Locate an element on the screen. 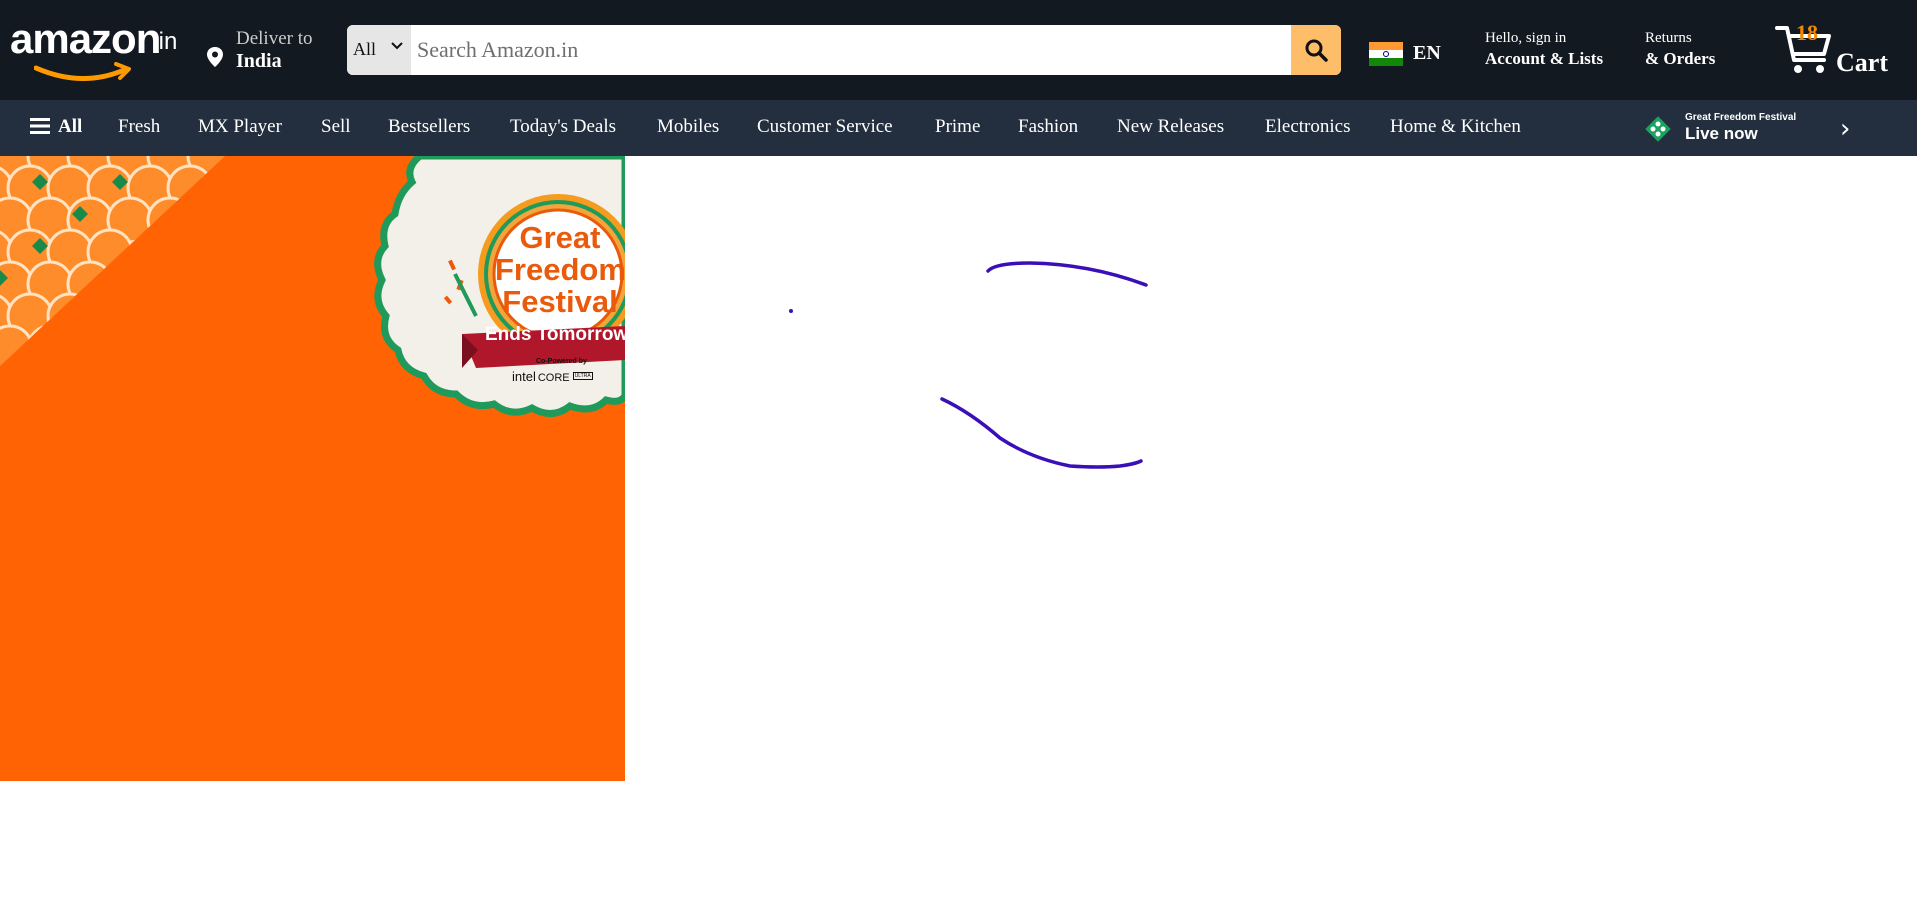 The height and width of the screenshot is (920, 1917). nav-item-fashion: Fashion is located at coordinates (1048, 127).